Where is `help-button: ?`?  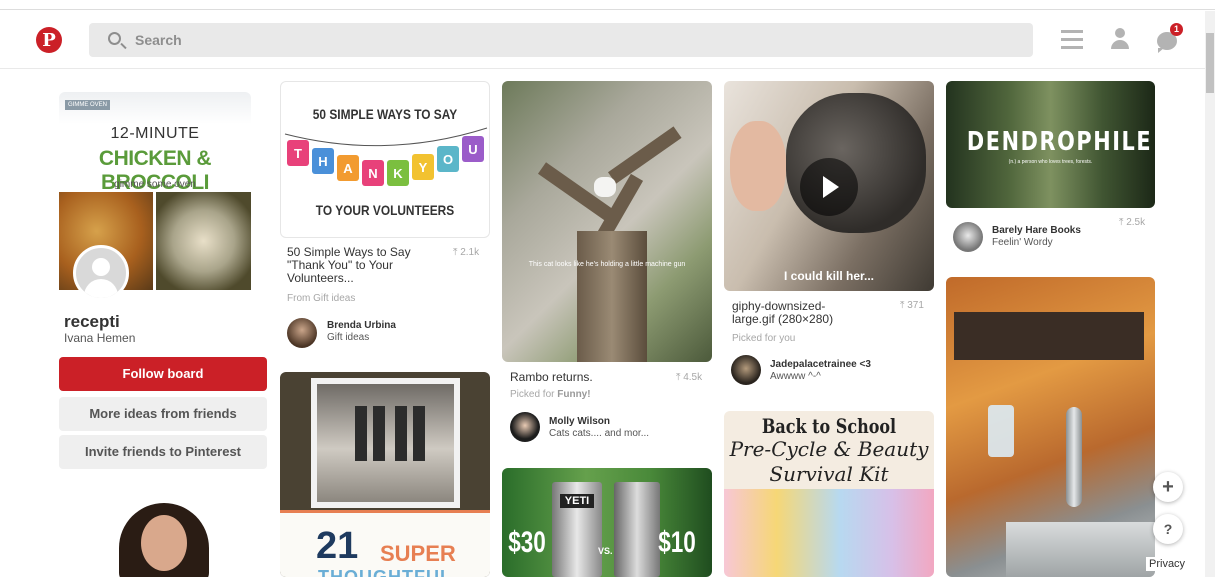
help-button: ? is located at coordinates (1168, 529).